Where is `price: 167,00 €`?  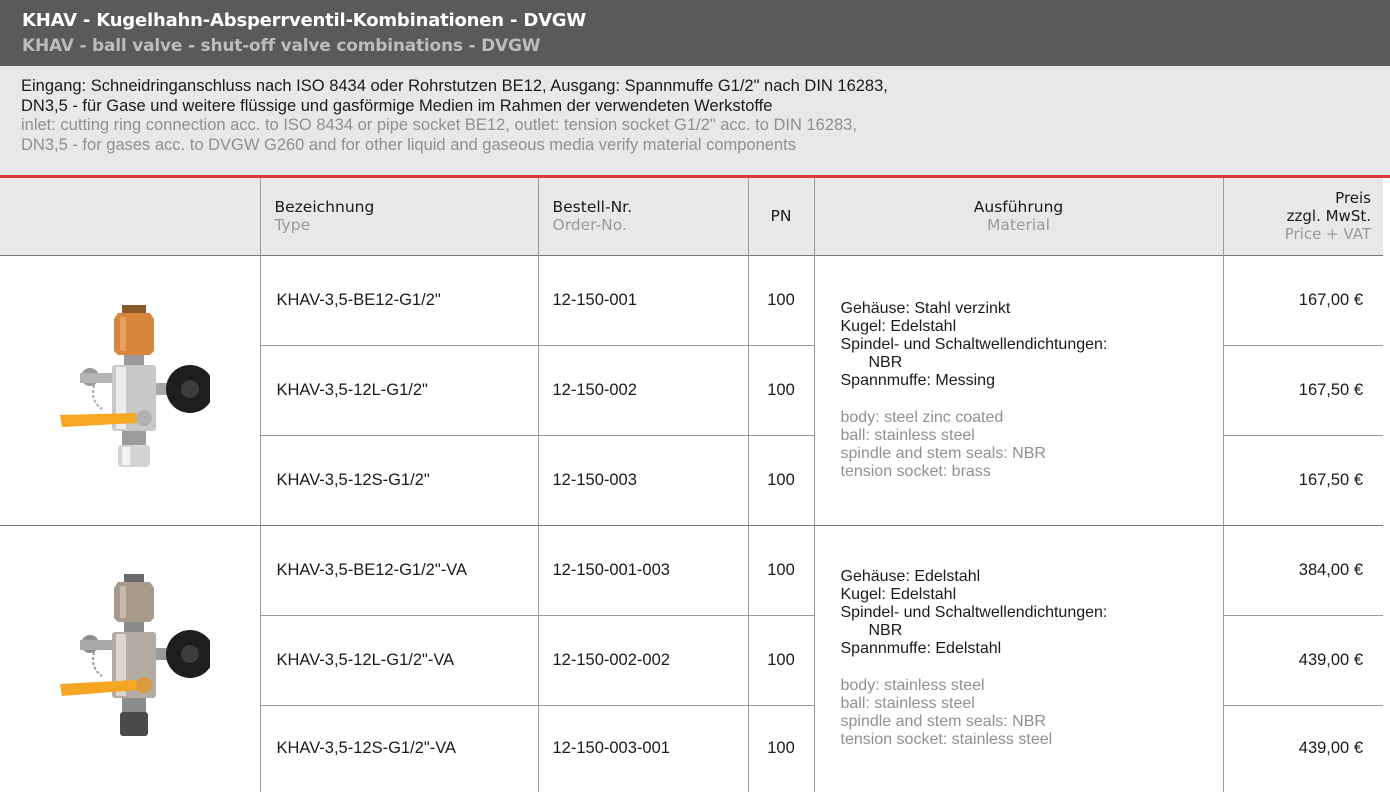 price: 167,00 € is located at coordinates (1302, 299).